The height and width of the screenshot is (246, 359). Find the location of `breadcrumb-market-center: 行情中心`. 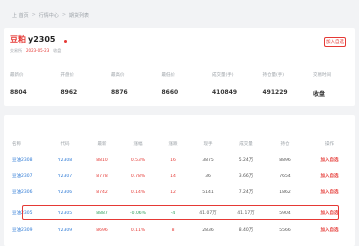

breadcrumb-market-center: 行情中心 is located at coordinates (49, 15).